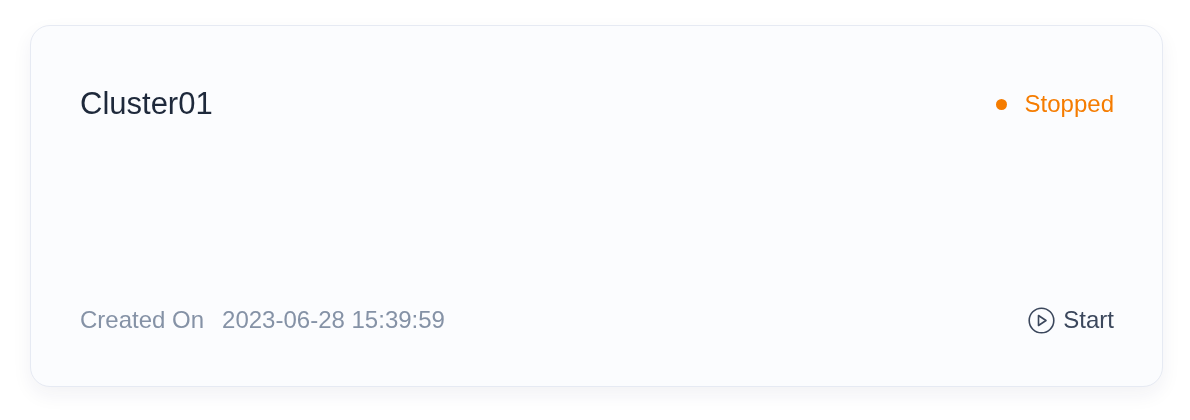 This screenshot has height=420, width=1190. I want to click on created-date: 2023-06-28 15:39:59, so click(333, 320).